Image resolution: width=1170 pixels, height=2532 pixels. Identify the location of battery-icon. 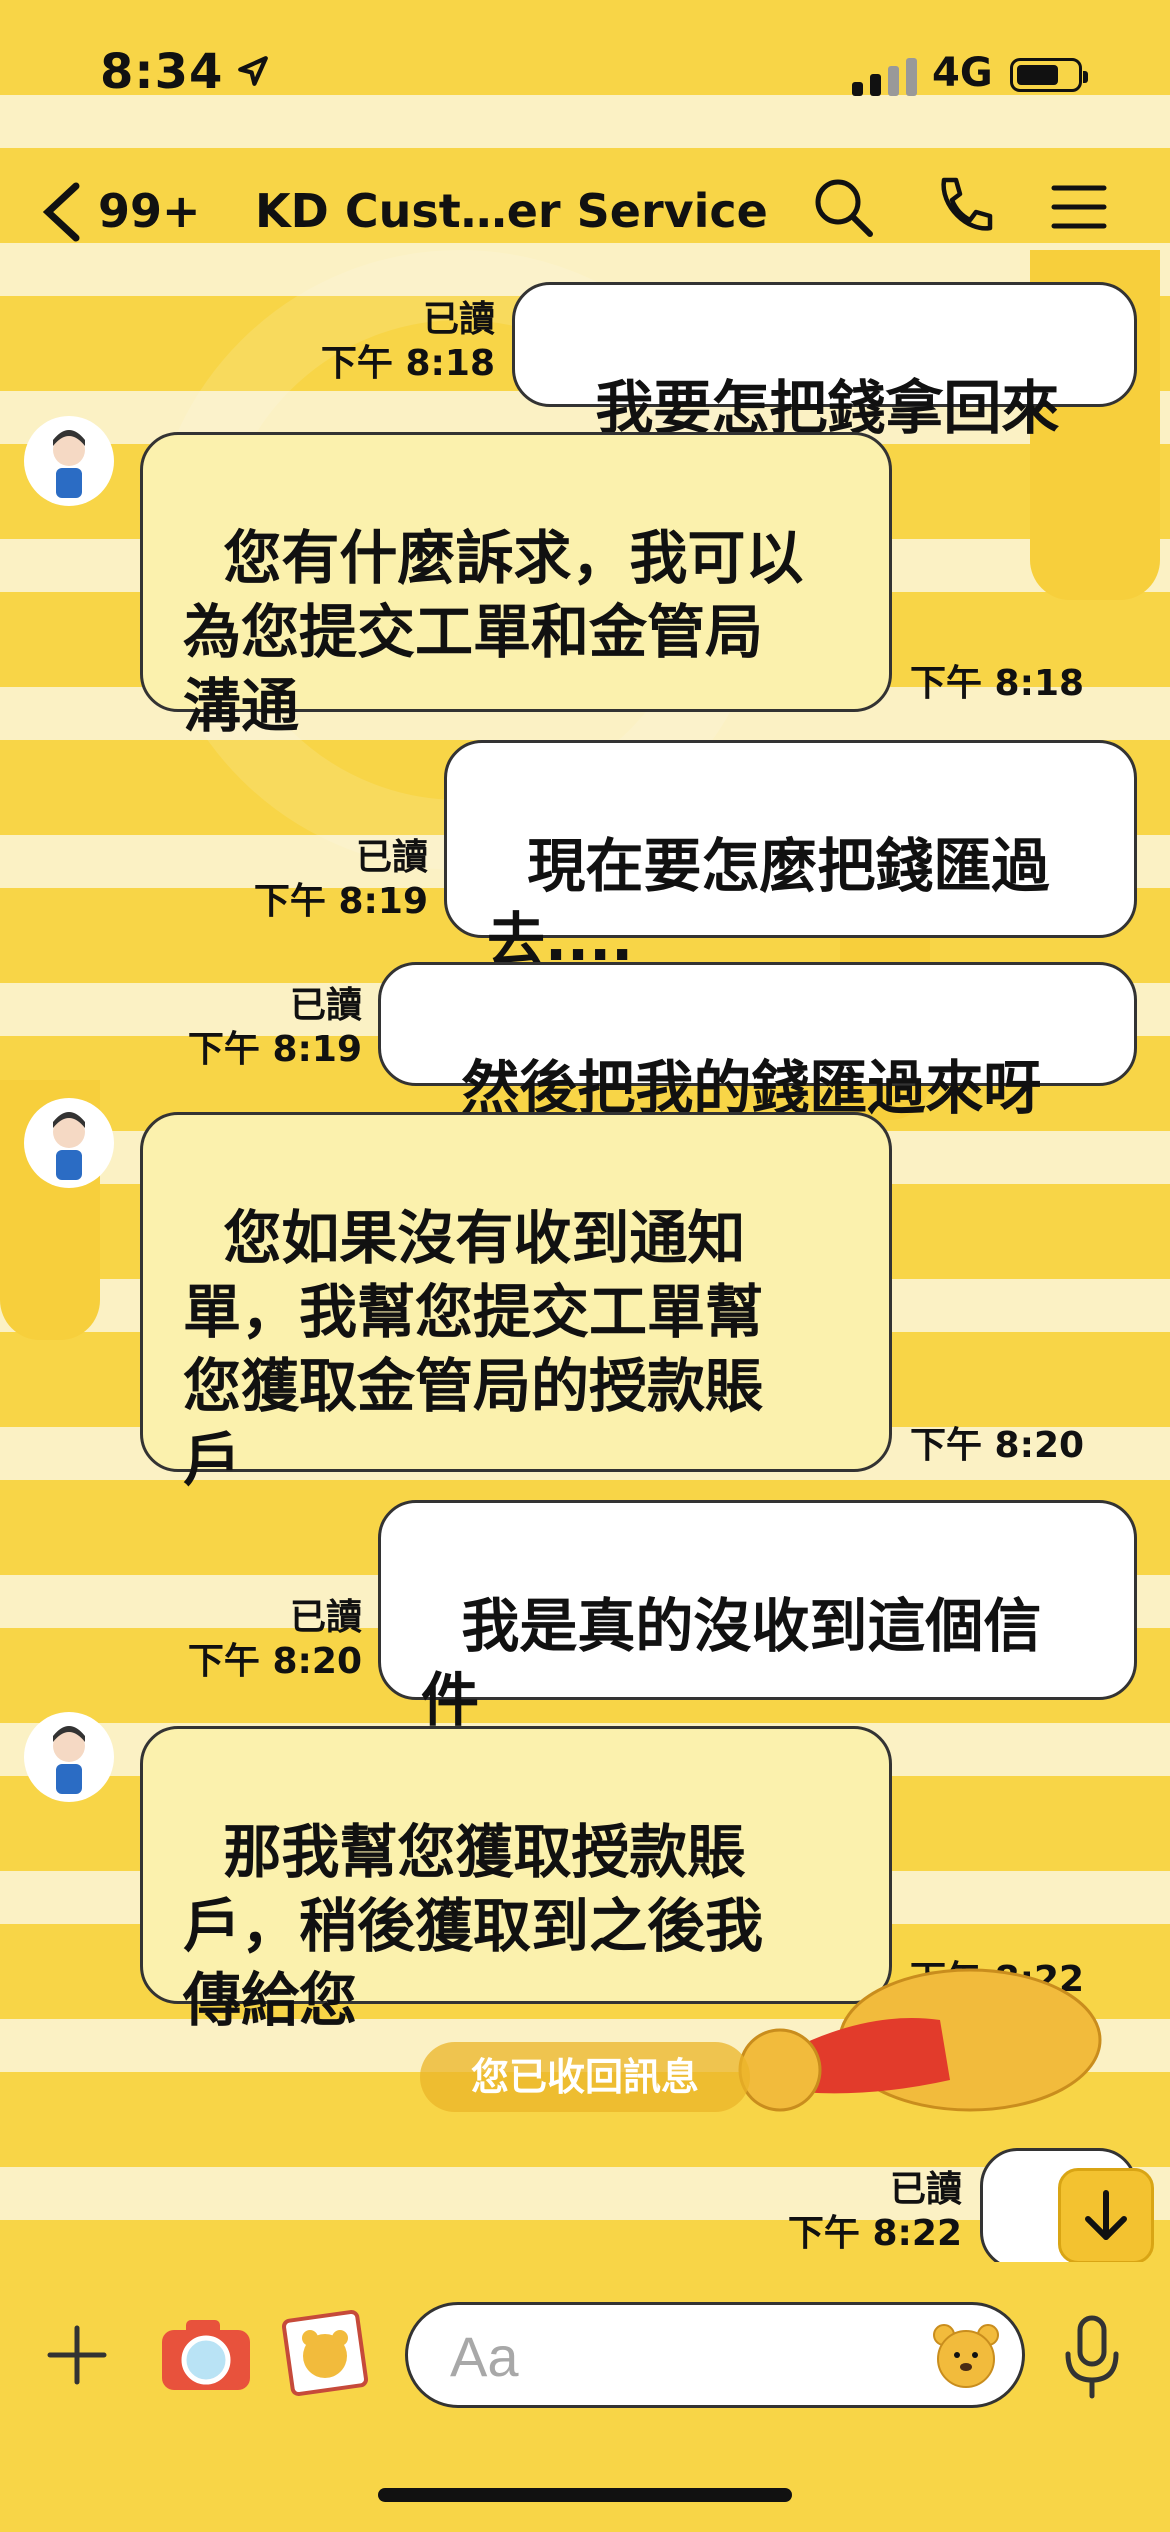
(1049, 75).